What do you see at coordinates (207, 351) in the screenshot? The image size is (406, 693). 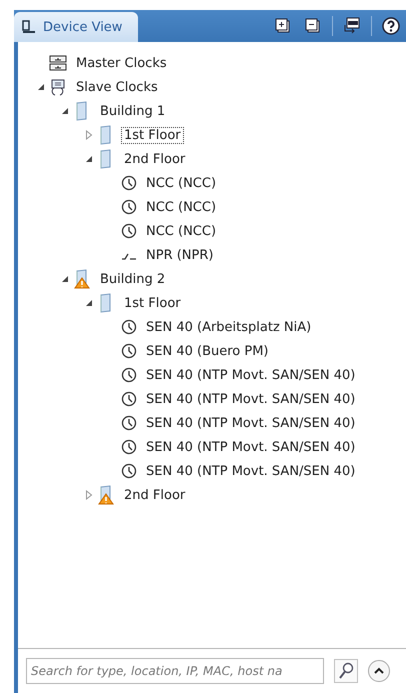 I see `tree-item: SEN 40 (Buero PM)` at bounding box center [207, 351].